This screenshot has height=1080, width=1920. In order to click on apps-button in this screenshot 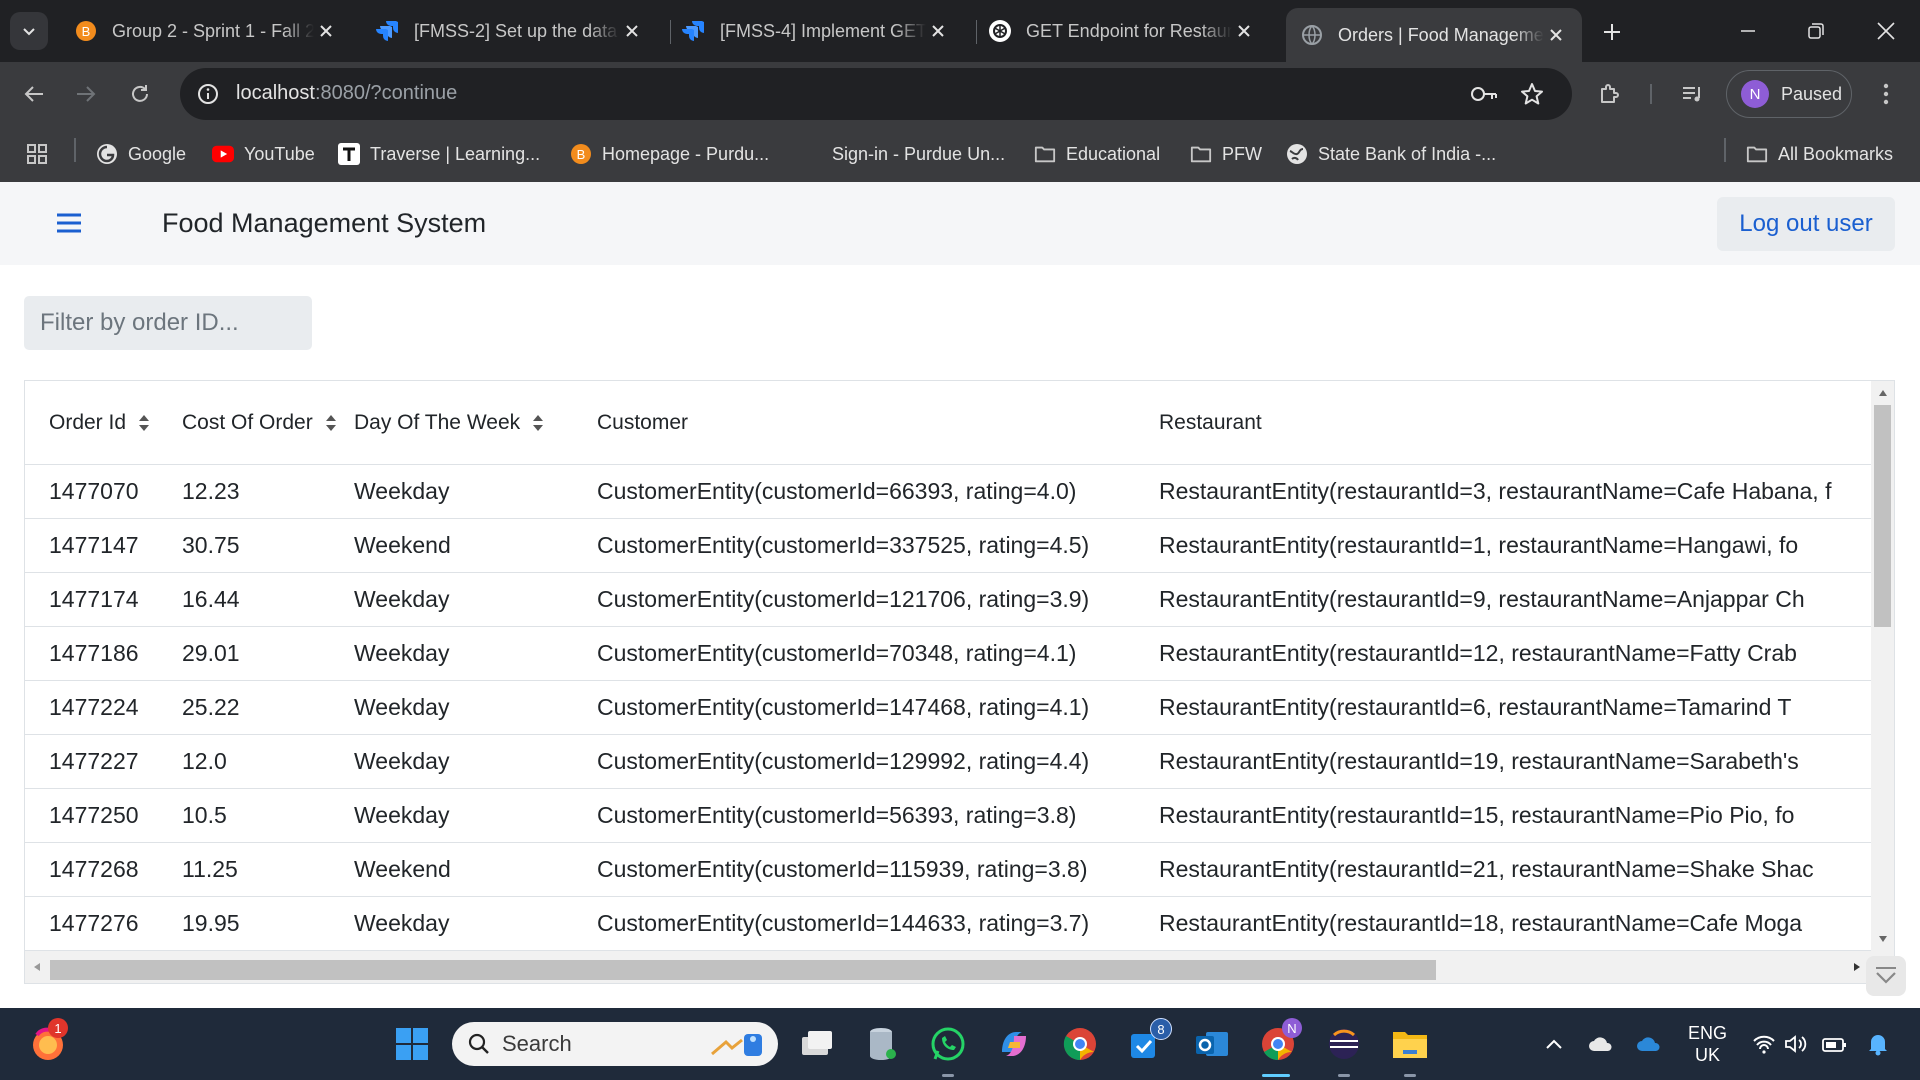, I will do `click(42, 154)`.